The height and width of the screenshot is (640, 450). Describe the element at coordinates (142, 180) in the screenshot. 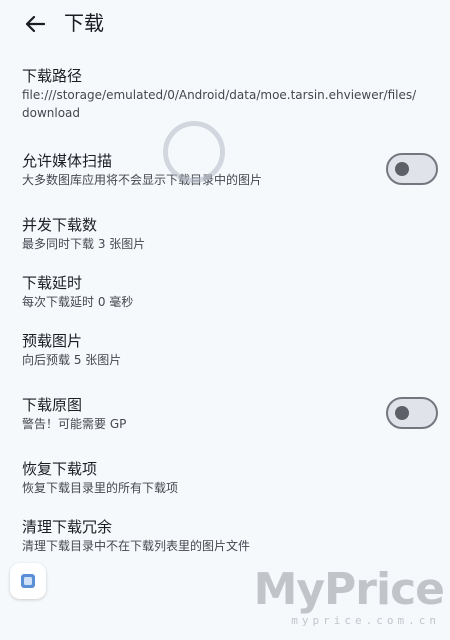

I see `pref-summary: 大多数图库应用将不会显示下载目录中的图片` at that location.